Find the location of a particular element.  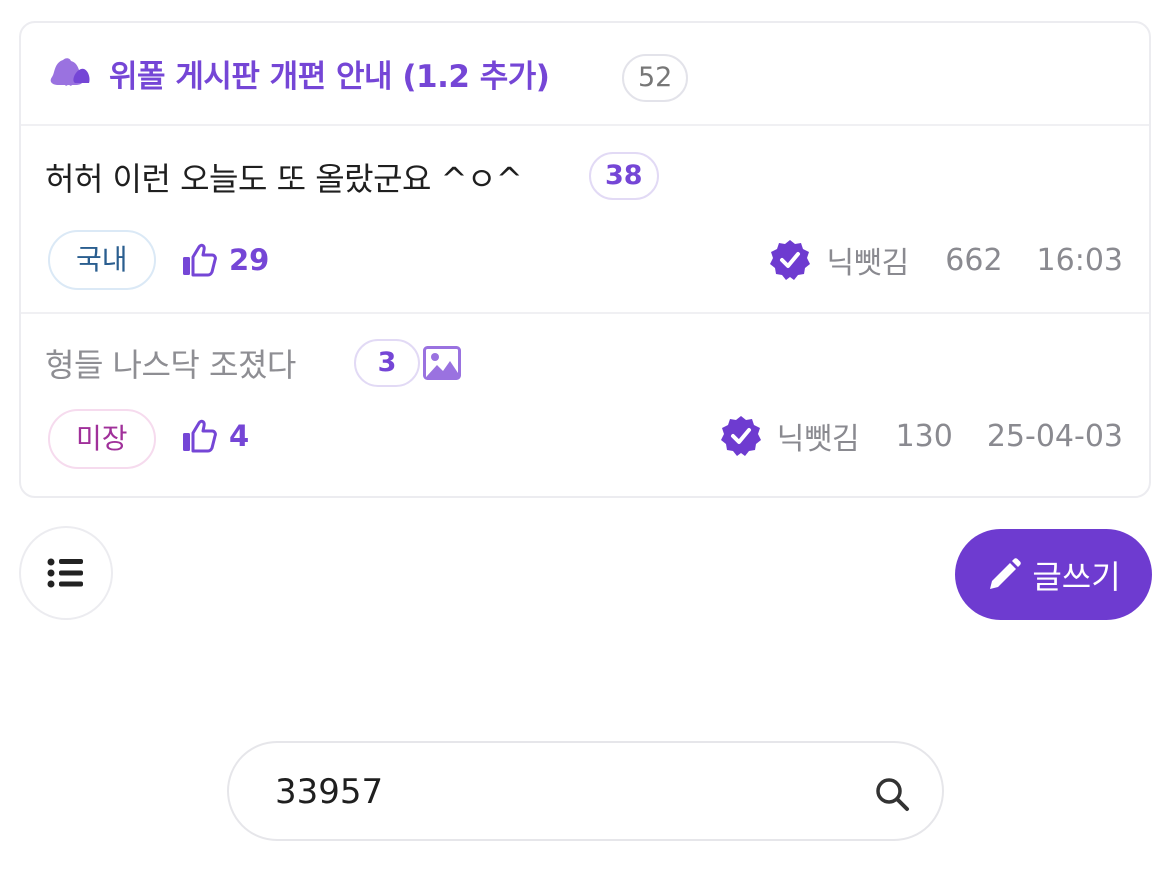

post-title: 허허 이런 오늘도 또 올랐군요 ^ㅇ^ is located at coordinates (284, 177).